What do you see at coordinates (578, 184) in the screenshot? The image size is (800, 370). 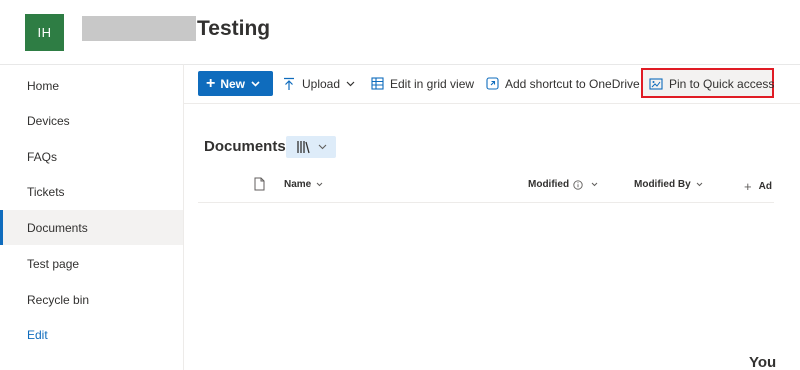 I see `info-icon` at bounding box center [578, 184].